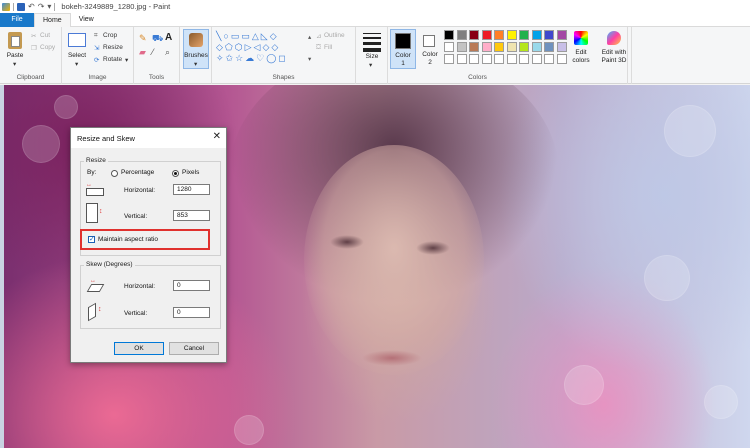 The width and height of the screenshot is (750, 448). What do you see at coordinates (191, 189) in the screenshot?
I see `resize-horizontal-input` at bounding box center [191, 189].